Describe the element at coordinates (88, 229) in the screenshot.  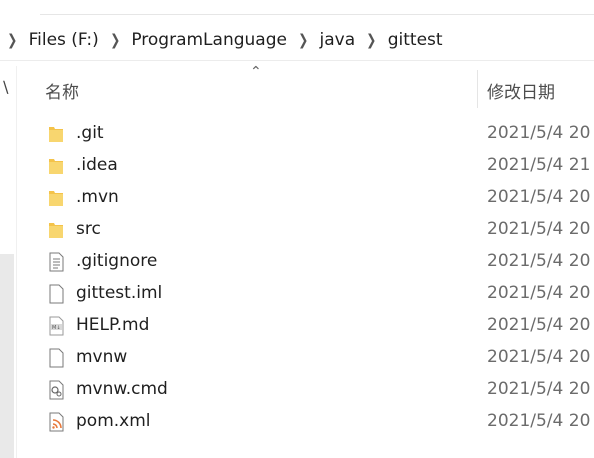
I see `file-name: src` at that location.